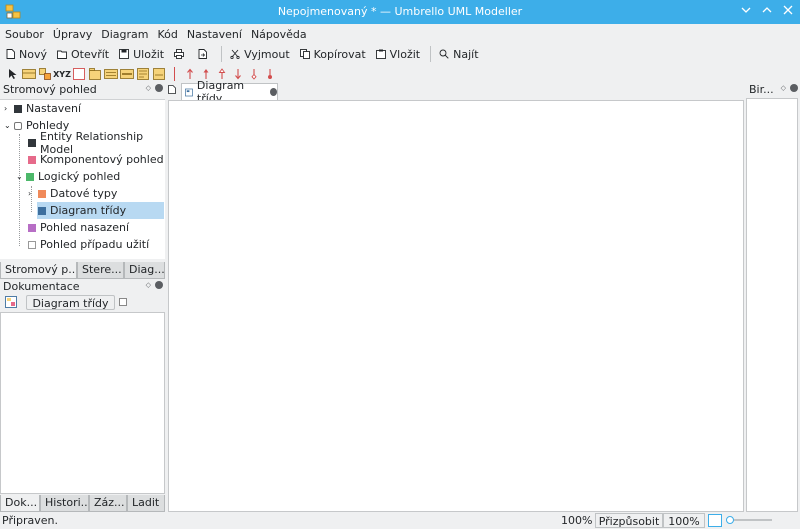 The width and height of the screenshot is (800, 529). What do you see at coordinates (33, 54) in the screenshot?
I see `new-label: Nový` at bounding box center [33, 54].